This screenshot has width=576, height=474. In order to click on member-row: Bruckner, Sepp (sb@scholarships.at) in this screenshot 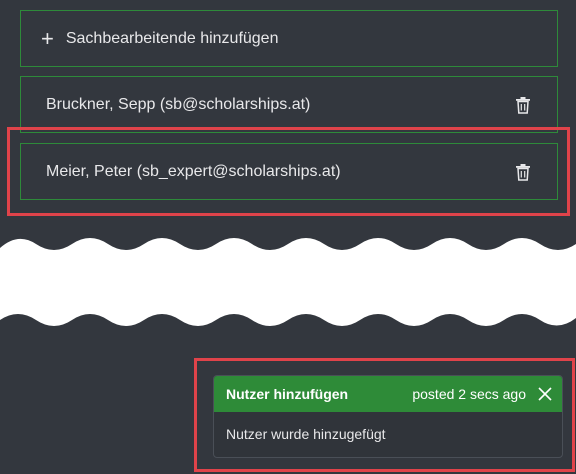, I will do `click(289, 104)`.